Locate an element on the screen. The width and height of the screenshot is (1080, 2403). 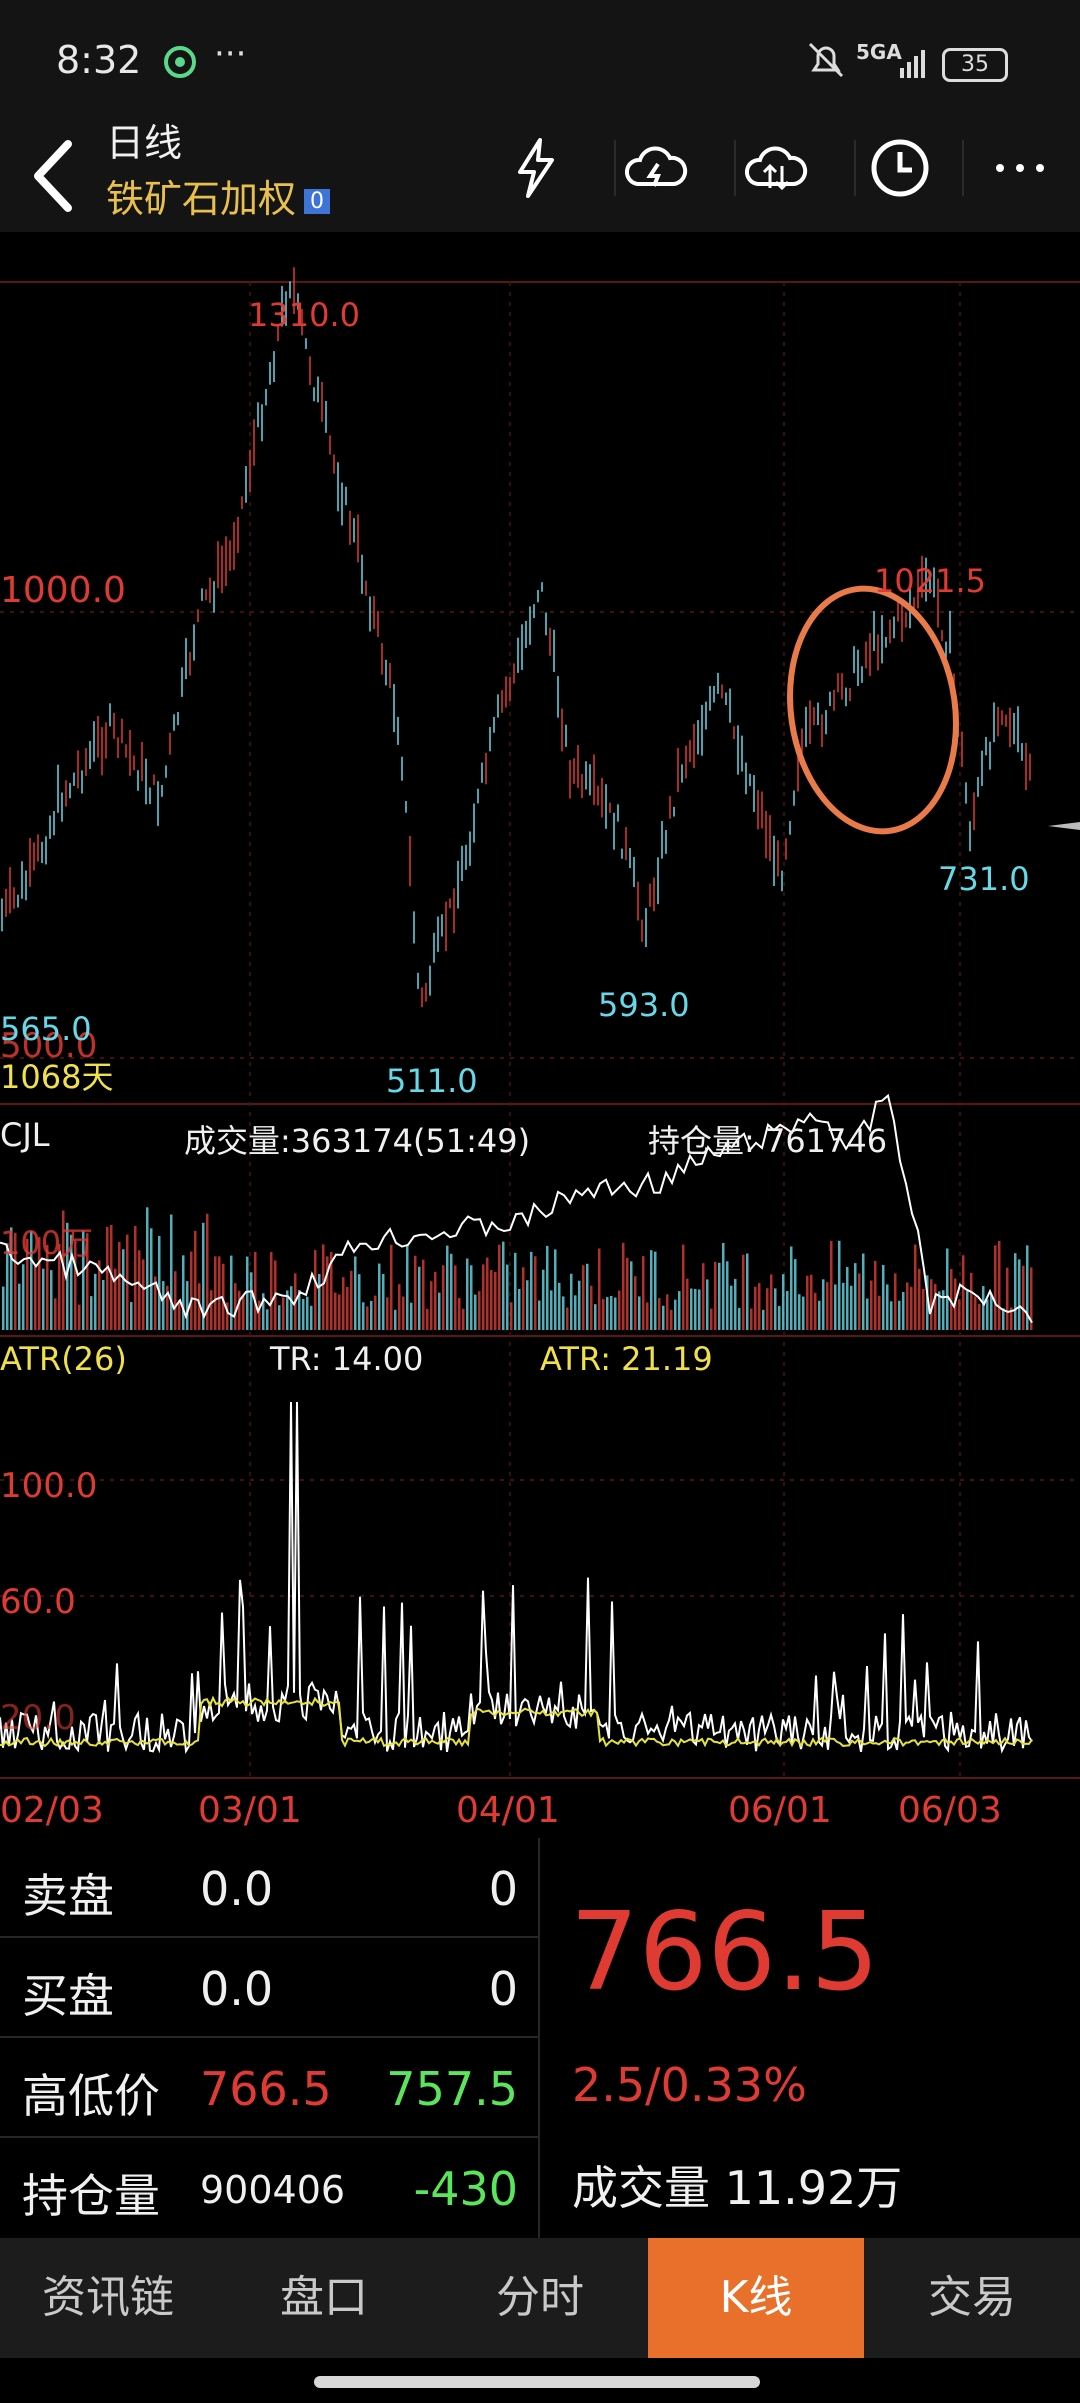
tab-kline: K线 is located at coordinates (756, 2298).